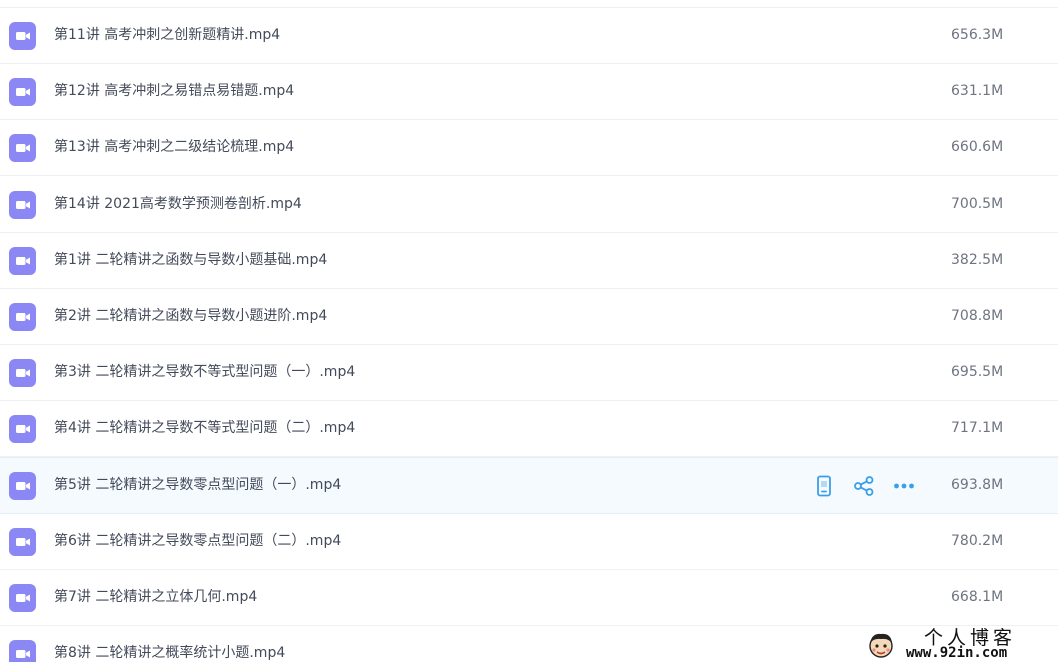 The width and height of the screenshot is (1058, 662). Describe the element at coordinates (529, 36) in the screenshot. I see `file-row: 第11讲 高考冲刺之创新题精讲.mp4 656.3M` at that location.